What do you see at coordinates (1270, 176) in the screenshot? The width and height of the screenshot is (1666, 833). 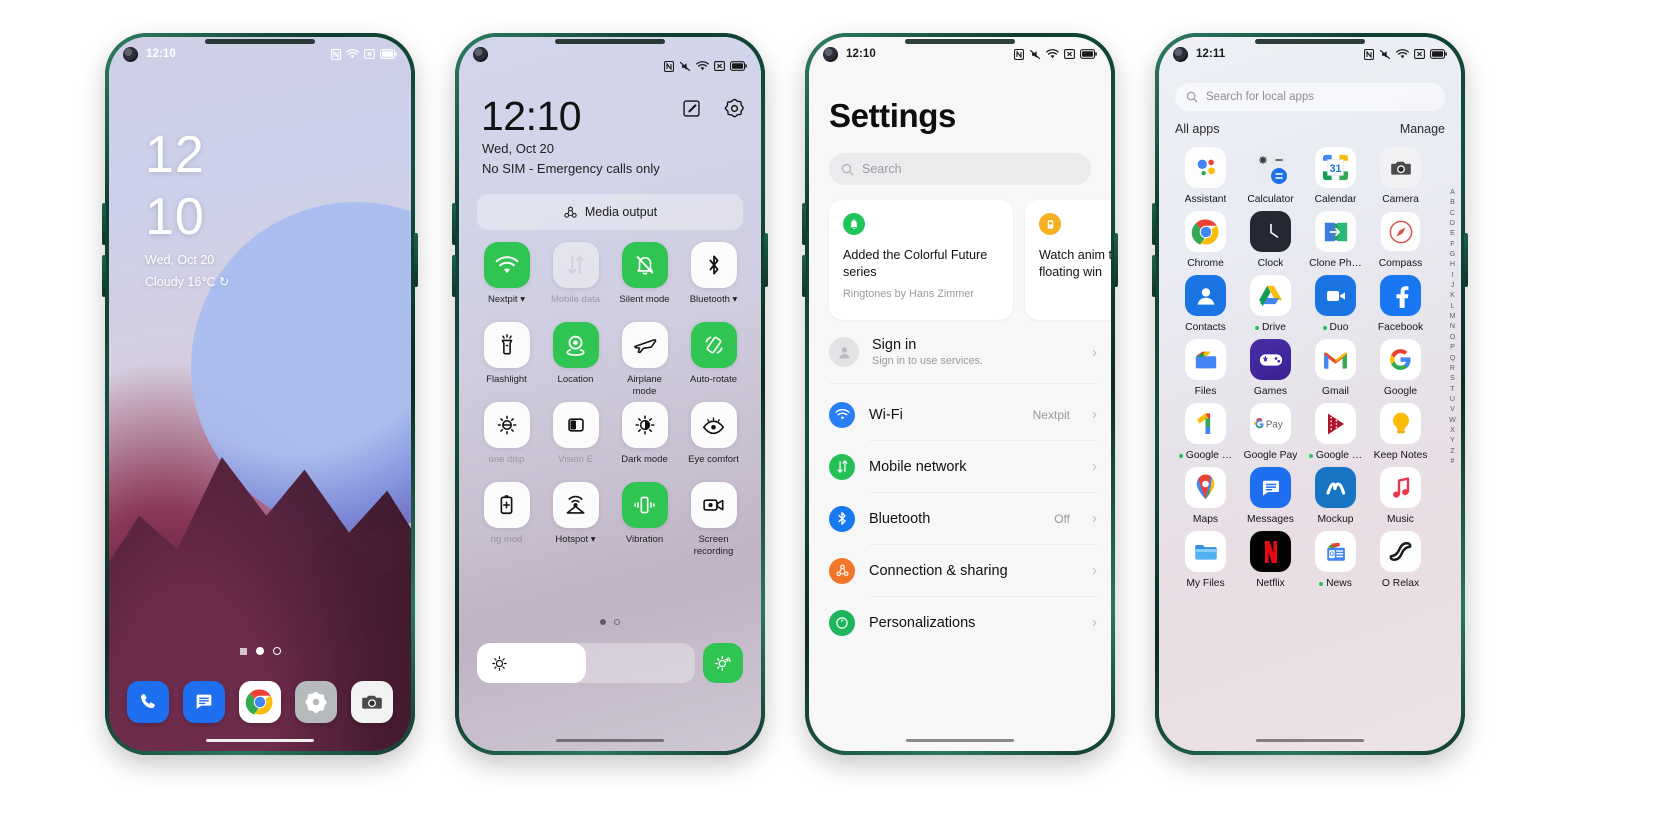 I see `app-item-calculator: Calculator` at bounding box center [1270, 176].